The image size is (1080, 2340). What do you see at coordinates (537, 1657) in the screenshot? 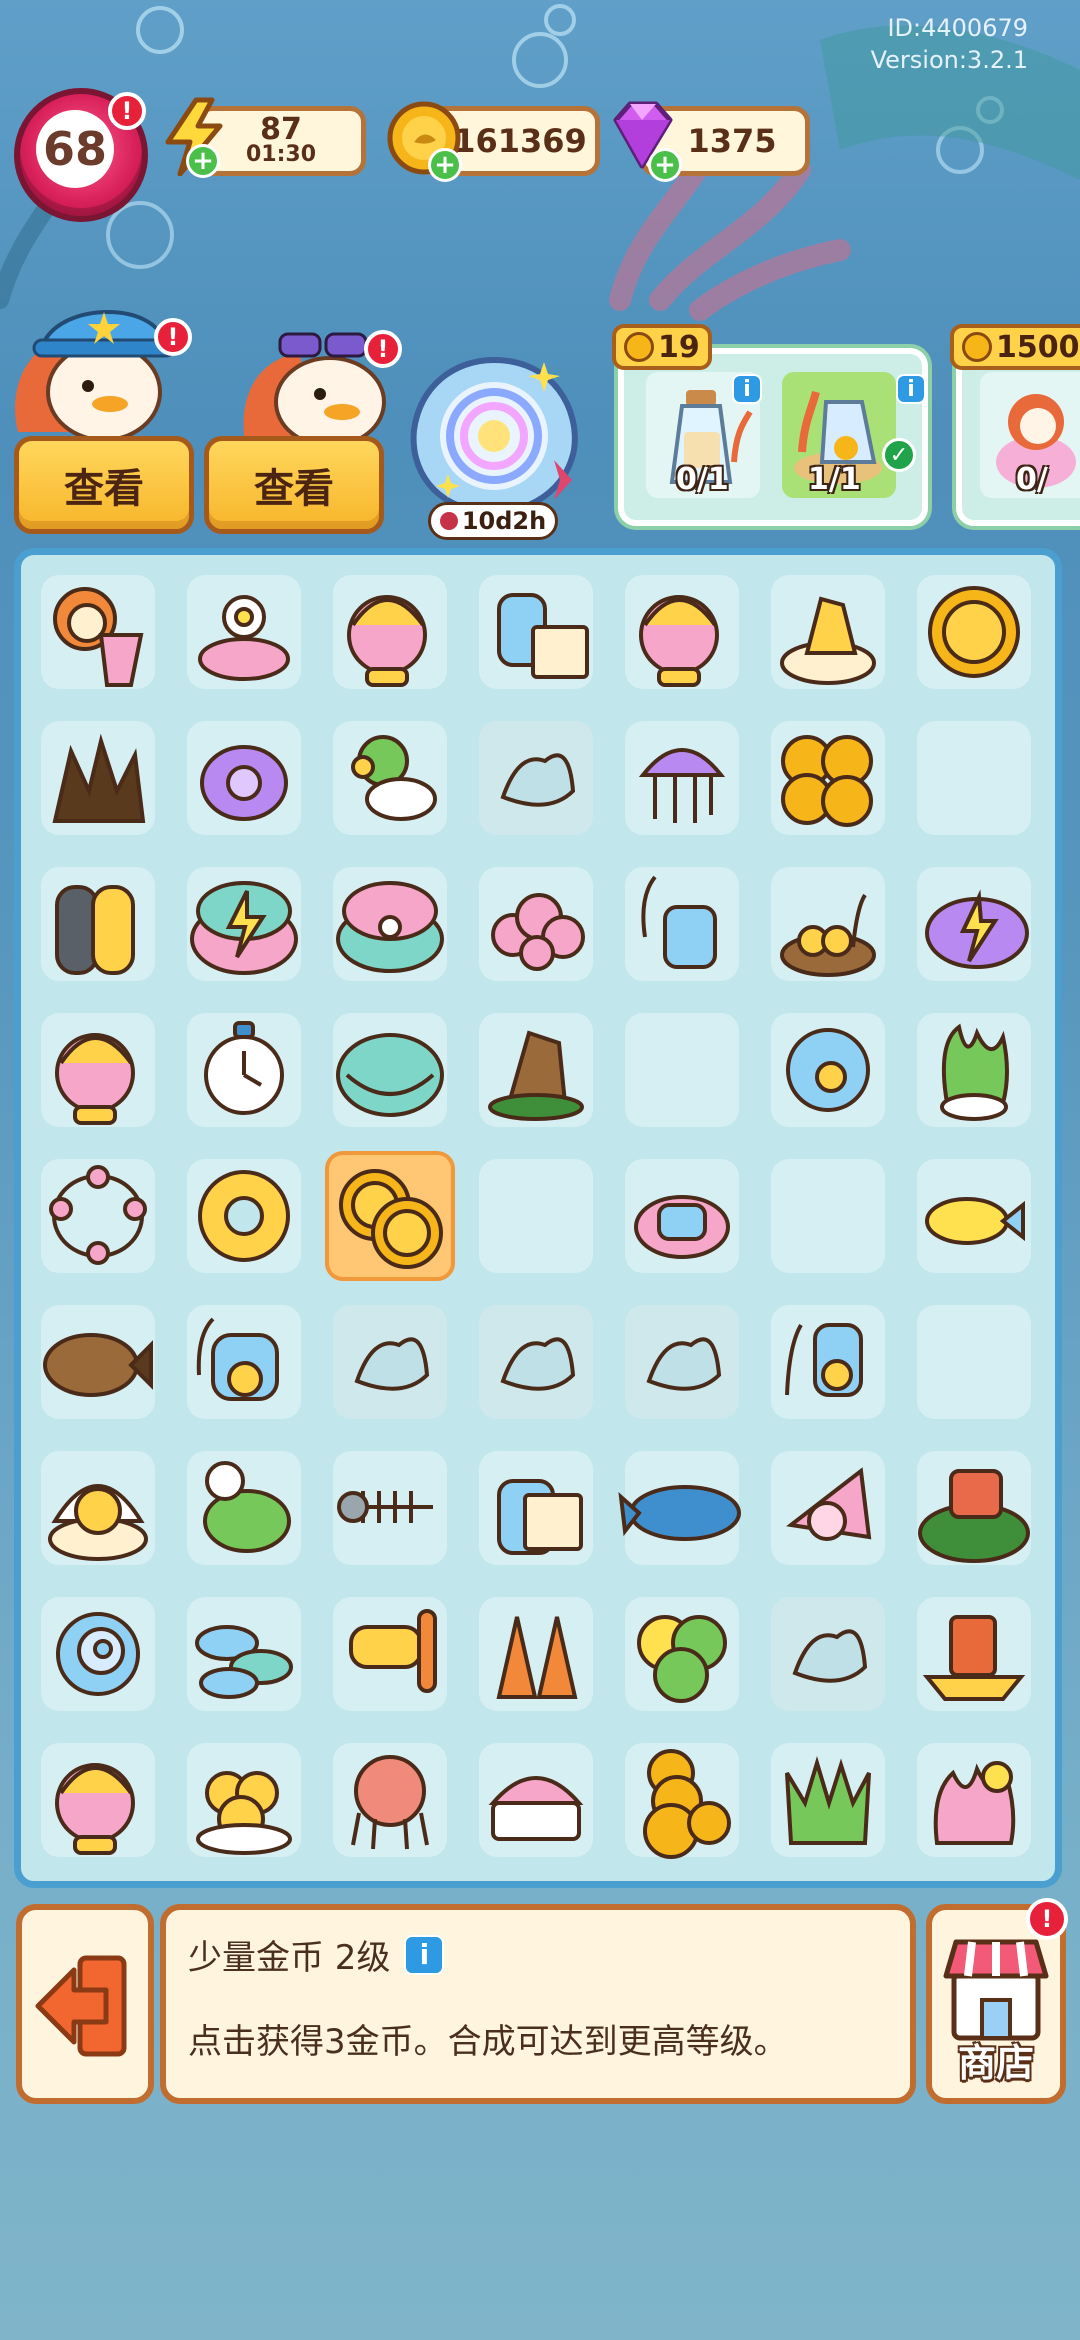
I see `flippers-icon` at bounding box center [537, 1657].